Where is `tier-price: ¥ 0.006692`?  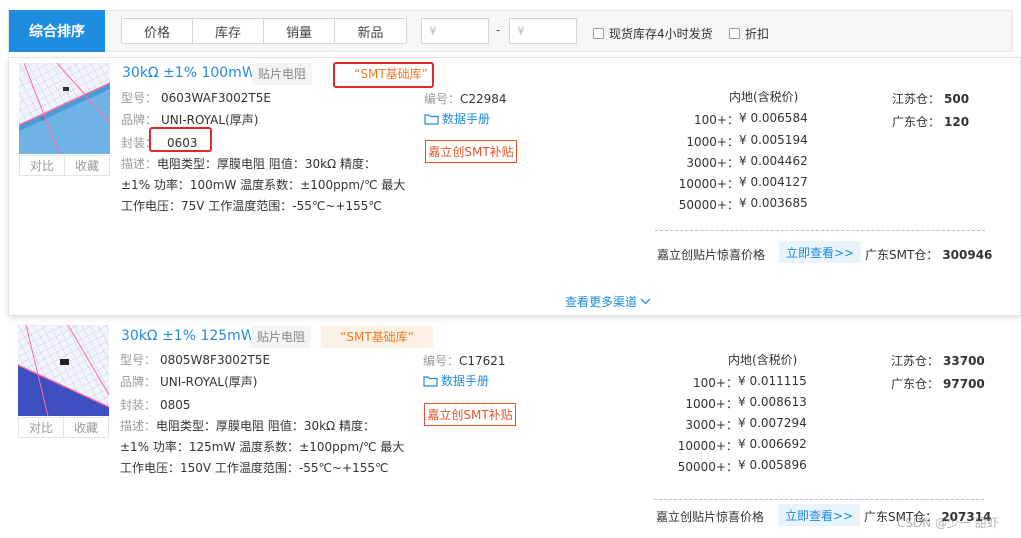 tier-price: ¥ 0.006692 is located at coordinates (772, 444).